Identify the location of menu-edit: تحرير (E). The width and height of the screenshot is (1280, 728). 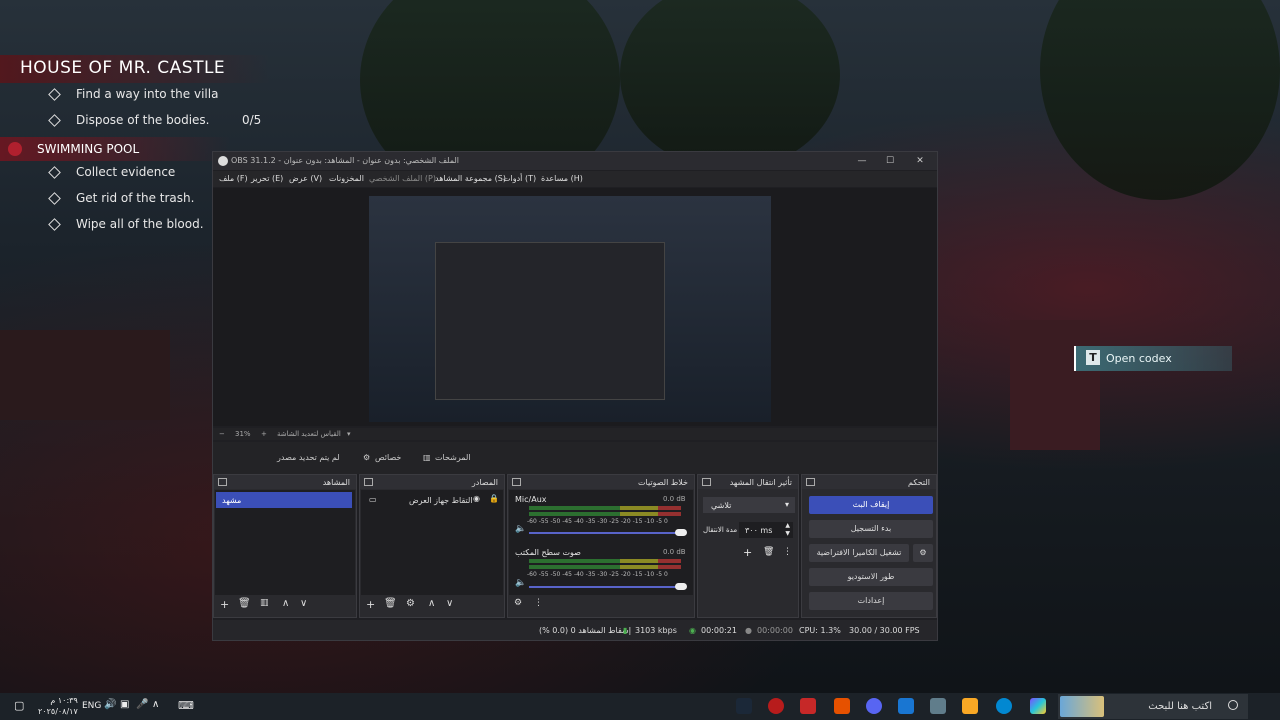
(267, 178).